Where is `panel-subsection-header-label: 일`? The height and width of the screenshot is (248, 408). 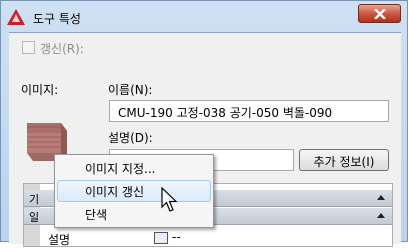
panel-subsection-header-label: 일 is located at coordinates (34, 217).